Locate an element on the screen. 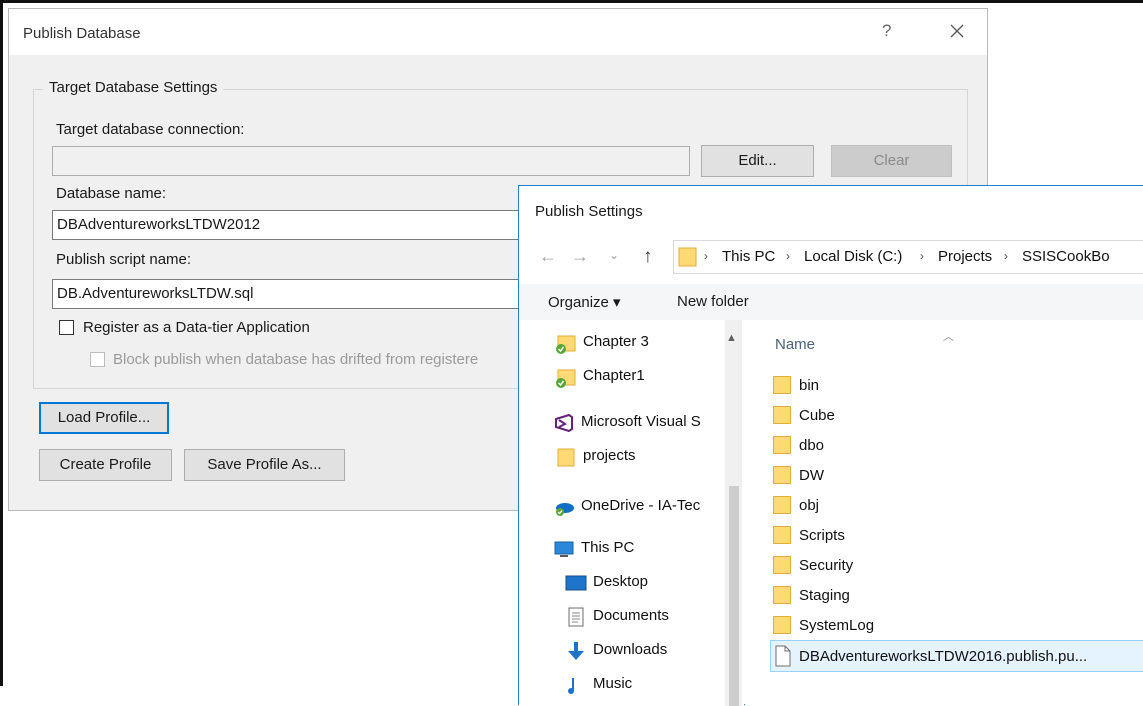  nav-item-label: OneDrive - IA-Tec is located at coordinates (641, 505).